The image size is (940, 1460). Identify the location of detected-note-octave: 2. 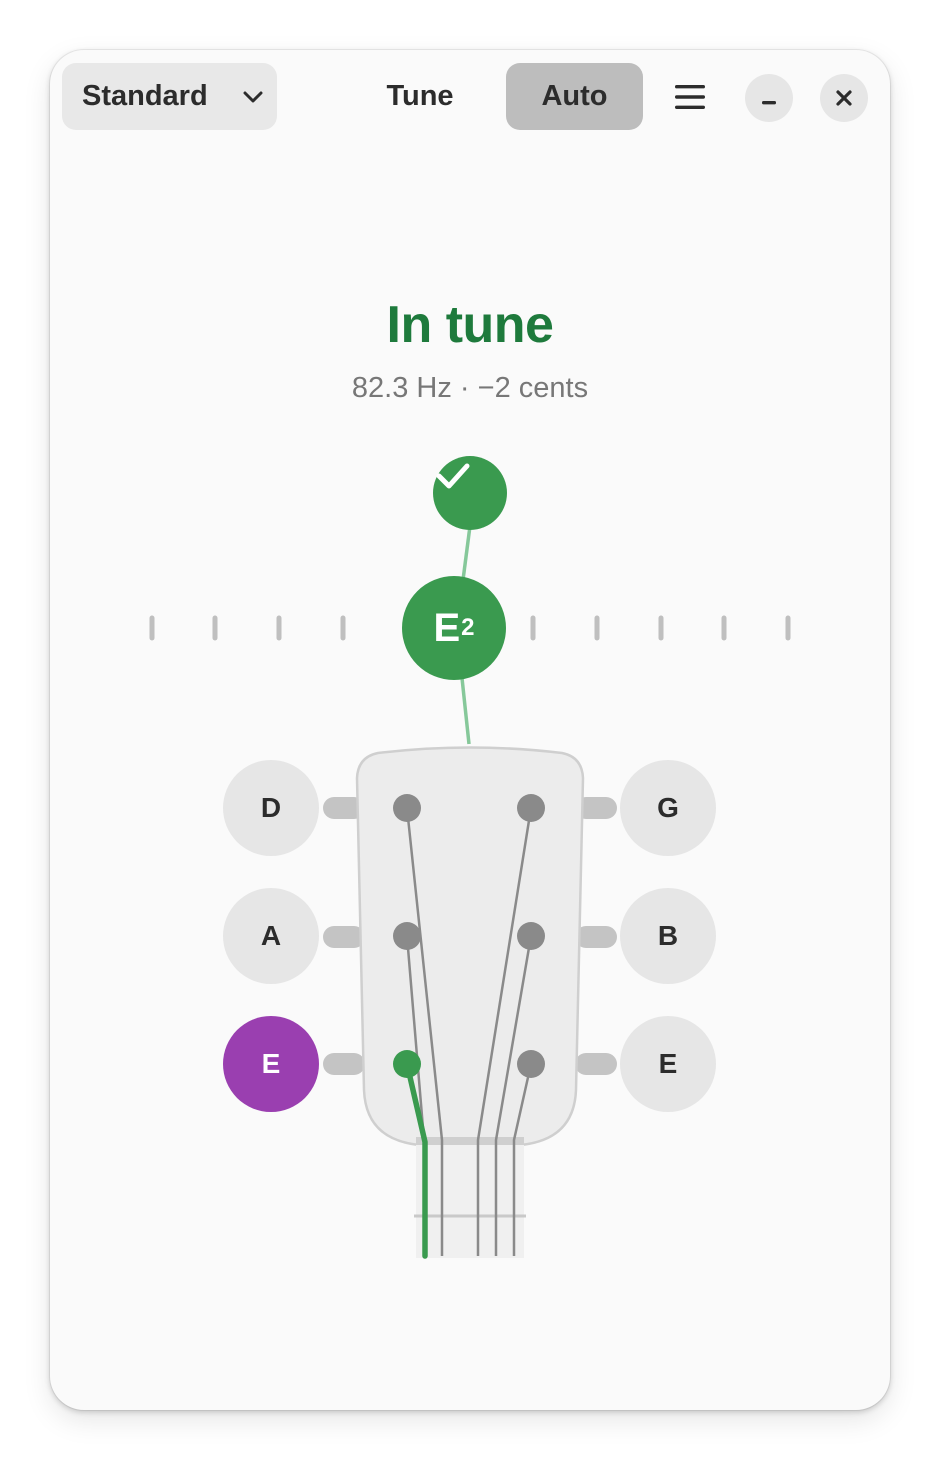
(468, 627).